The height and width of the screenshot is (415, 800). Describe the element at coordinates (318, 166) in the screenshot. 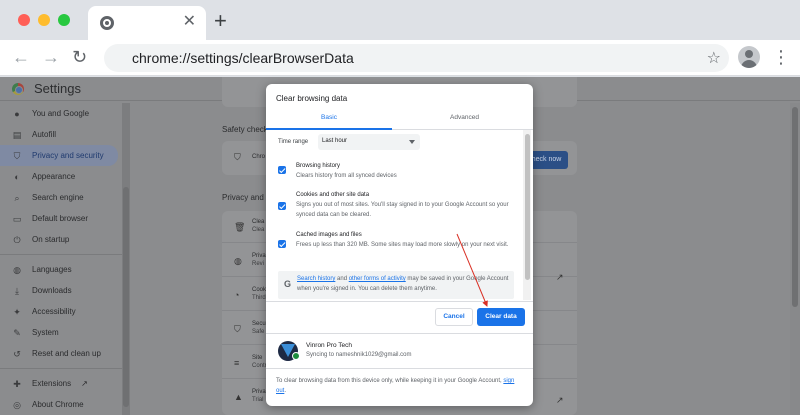

I see `option-title: Browsing history` at that location.